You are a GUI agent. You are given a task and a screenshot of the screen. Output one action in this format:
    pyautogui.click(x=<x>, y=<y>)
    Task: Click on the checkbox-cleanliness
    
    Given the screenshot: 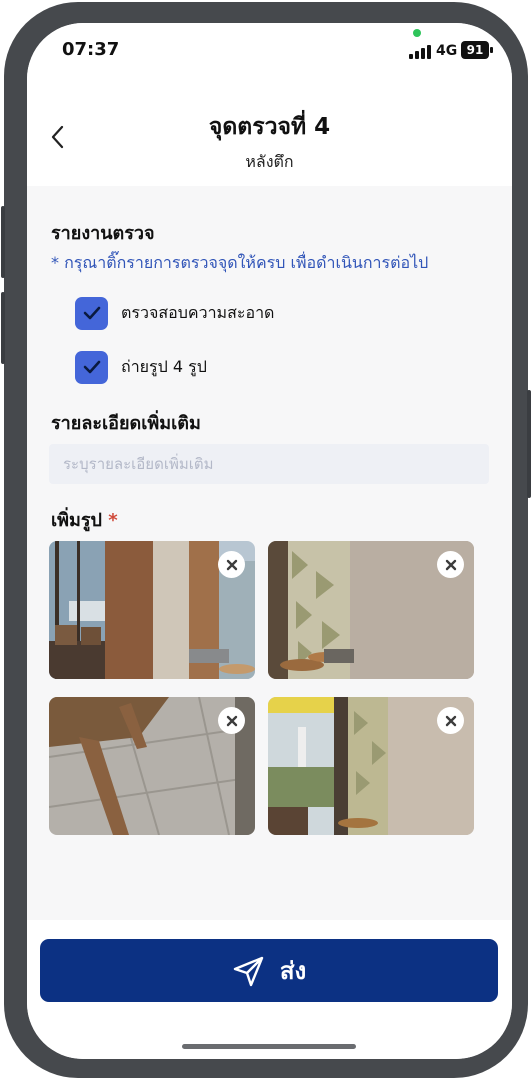 What is the action you would take?
    pyautogui.click(x=91, y=313)
    